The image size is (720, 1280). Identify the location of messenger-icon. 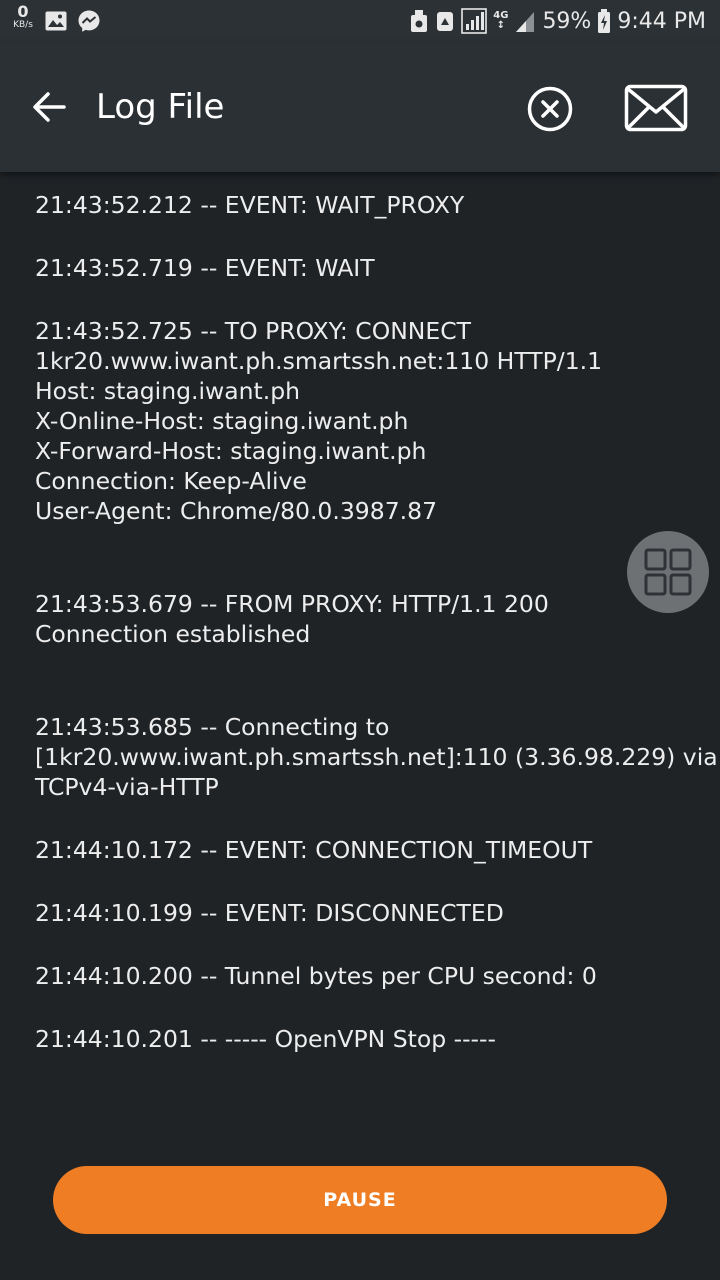
(89, 21).